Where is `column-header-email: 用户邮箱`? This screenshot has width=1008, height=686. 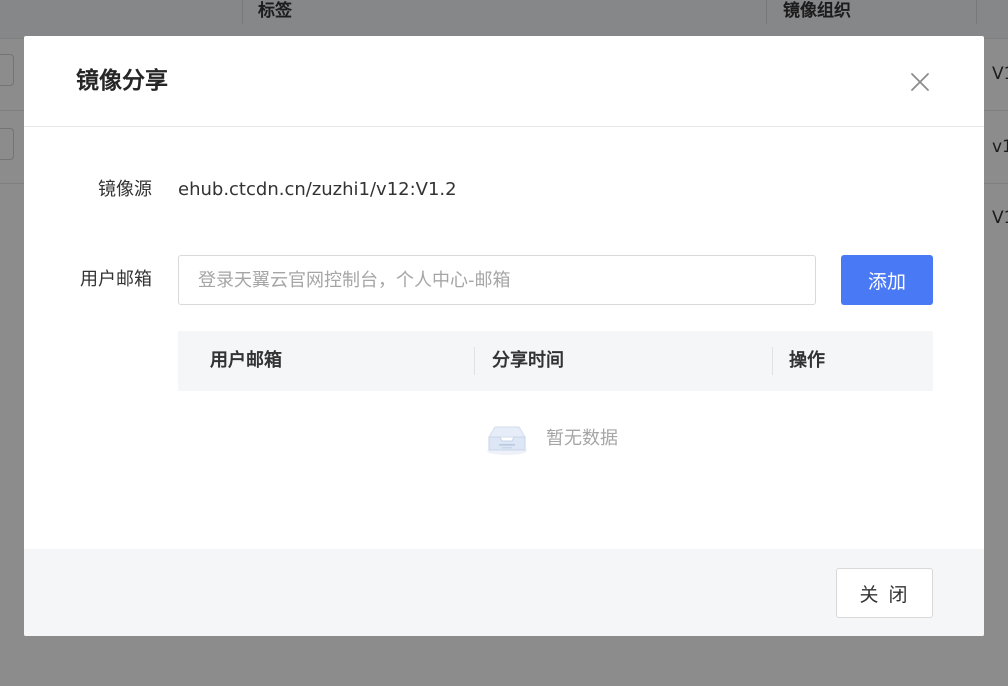 column-header-email: 用户邮箱 is located at coordinates (246, 360).